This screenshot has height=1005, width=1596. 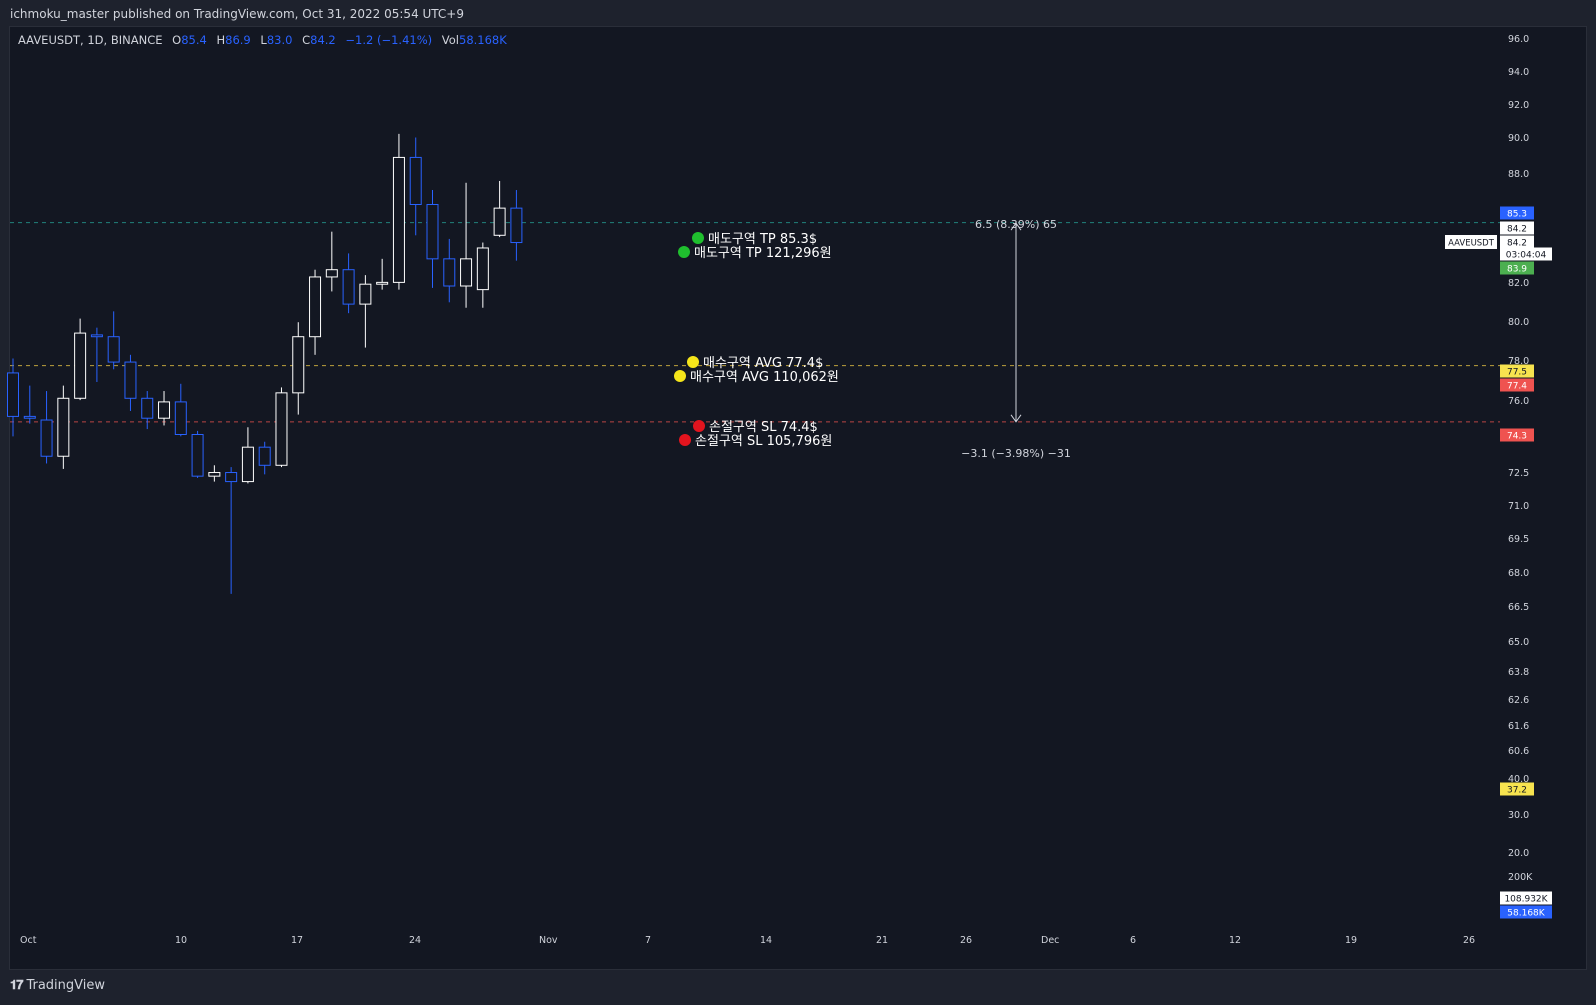 What do you see at coordinates (882, 940) in the screenshot?
I see `x-tick-label: 21` at bounding box center [882, 940].